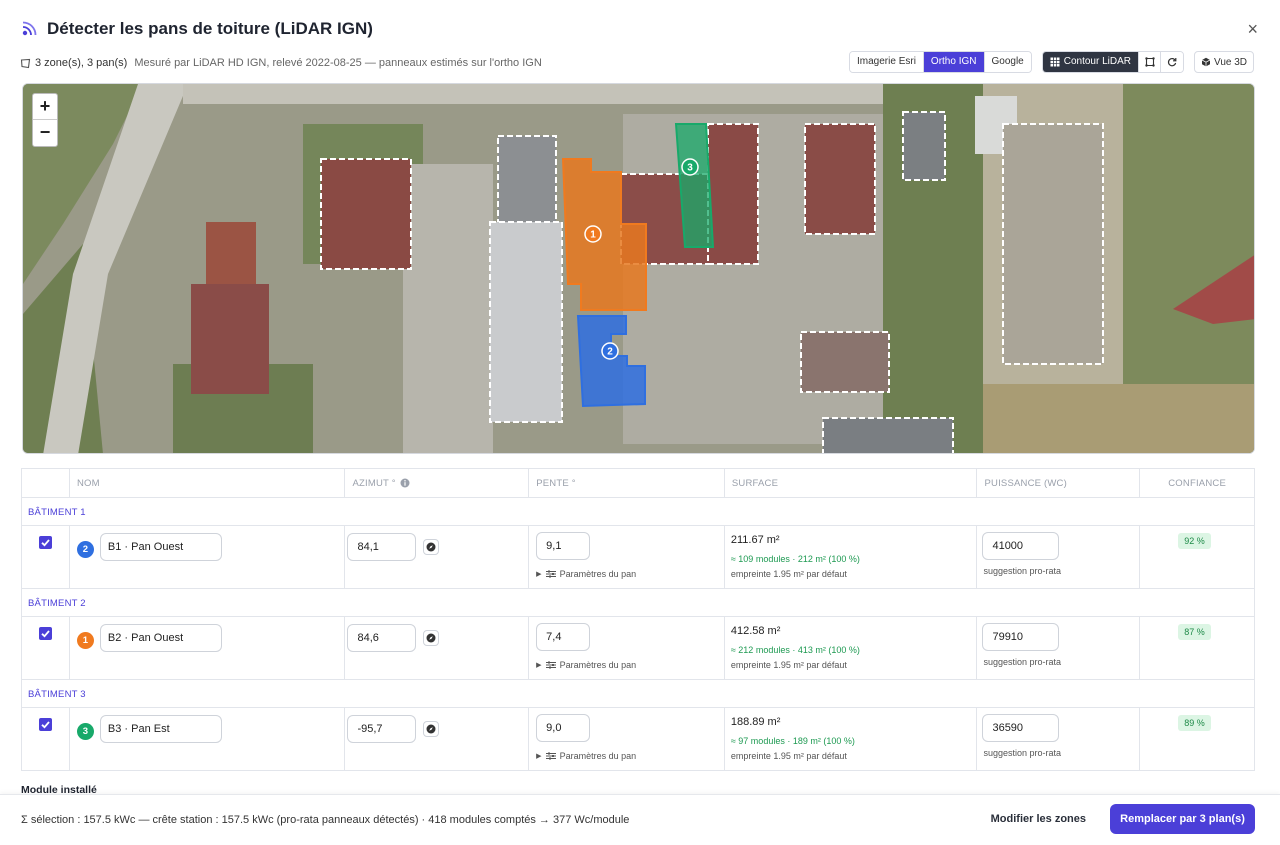 The image size is (1280, 845). What do you see at coordinates (1230, 62) in the screenshot?
I see `view-3d-label: Vue 3D` at bounding box center [1230, 62].